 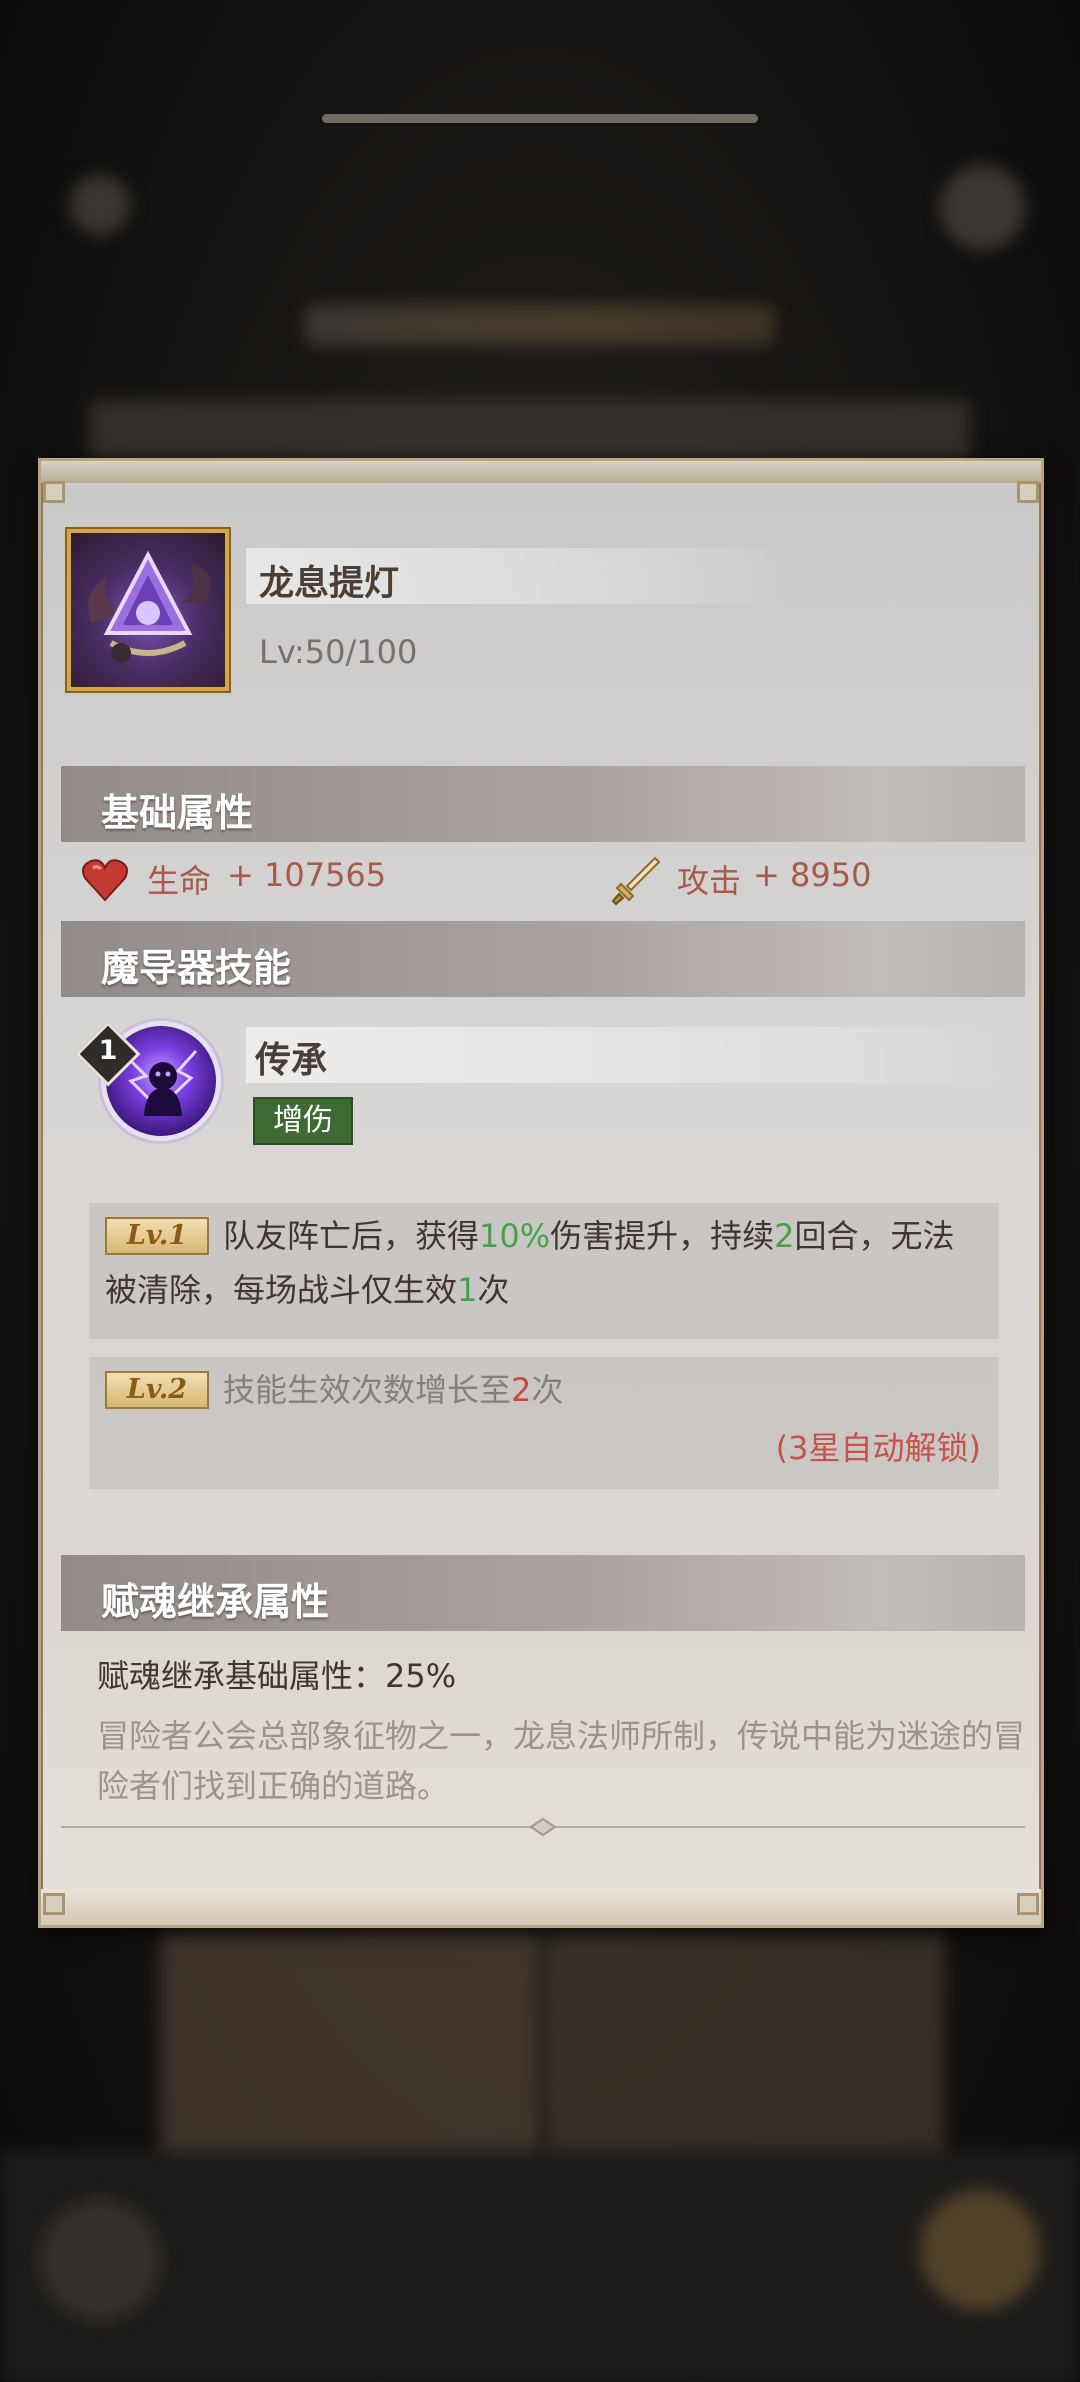 I want to click on hp-value: + 107565, so click(x=307, y=875).